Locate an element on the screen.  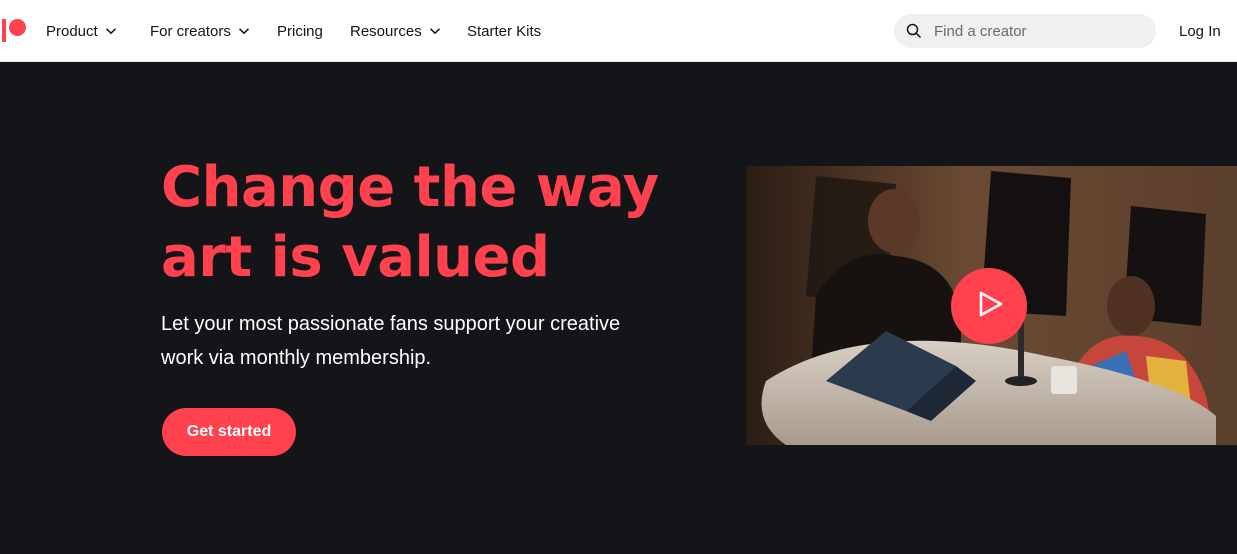
subtext-line-2: work via monthly membership. is located at coordinates (296, 358).